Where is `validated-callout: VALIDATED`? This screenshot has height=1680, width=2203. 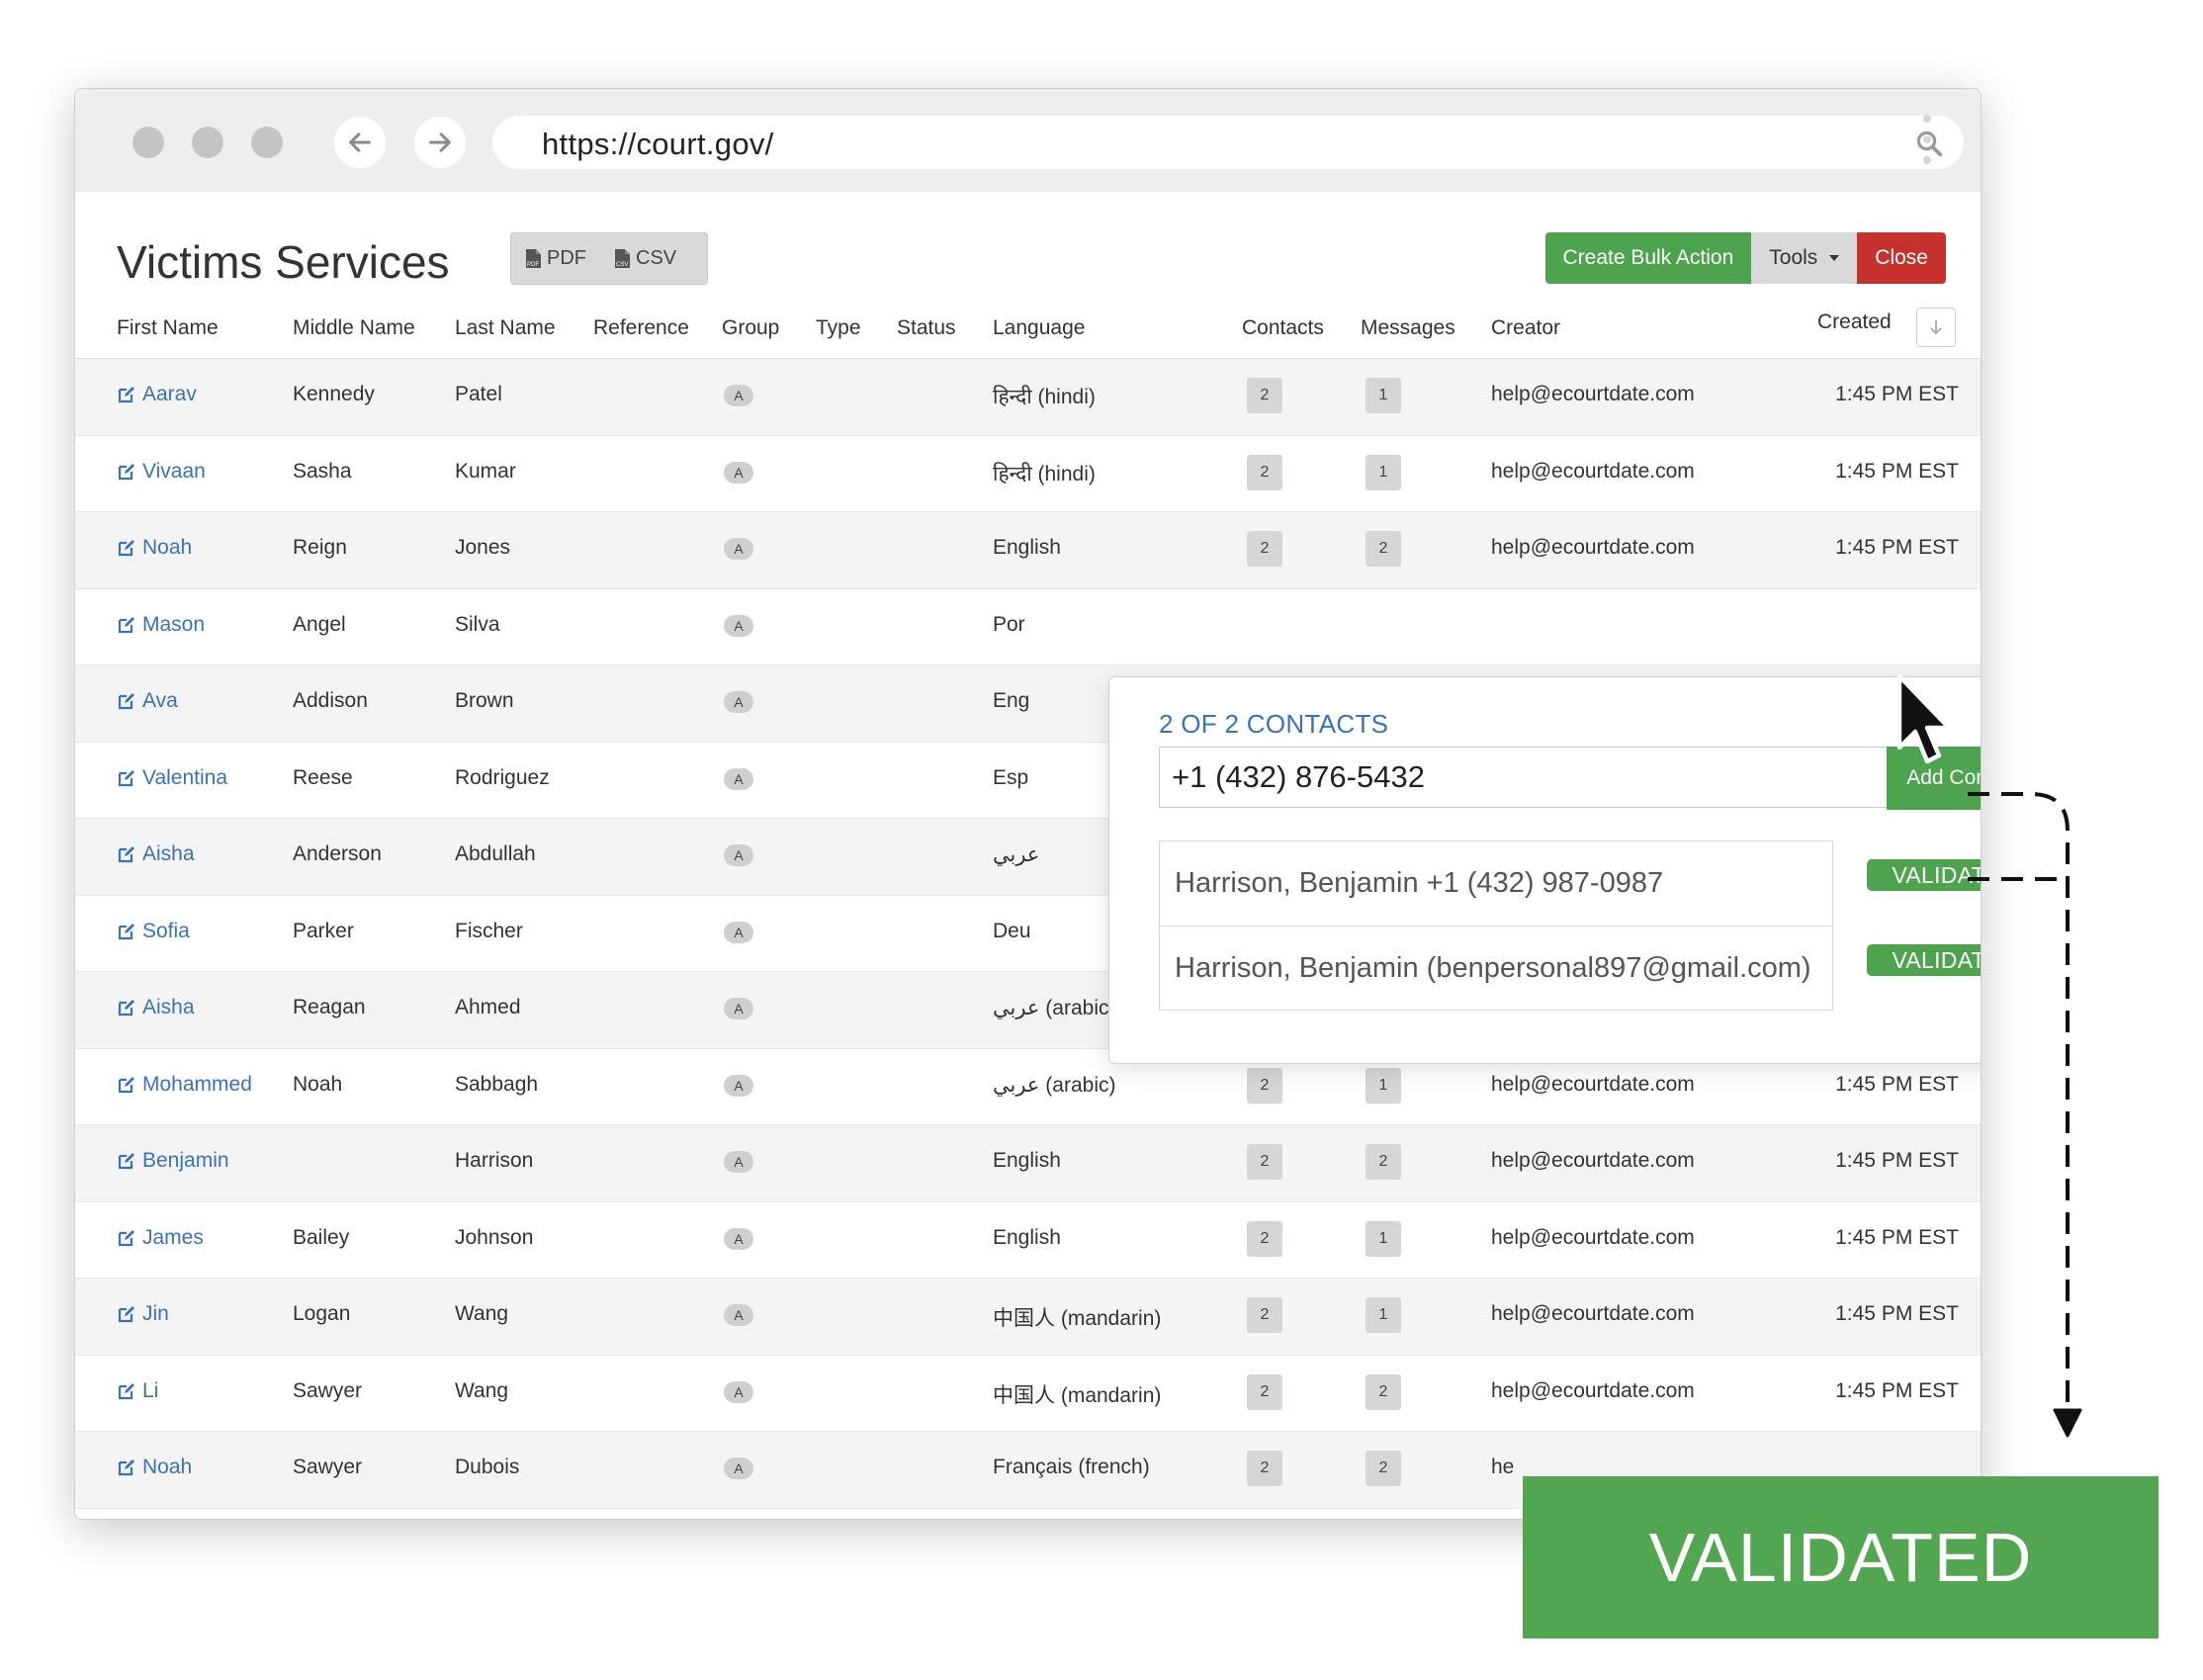 validated-callout: VALIDATED is located at coordinates (1841, 1557).